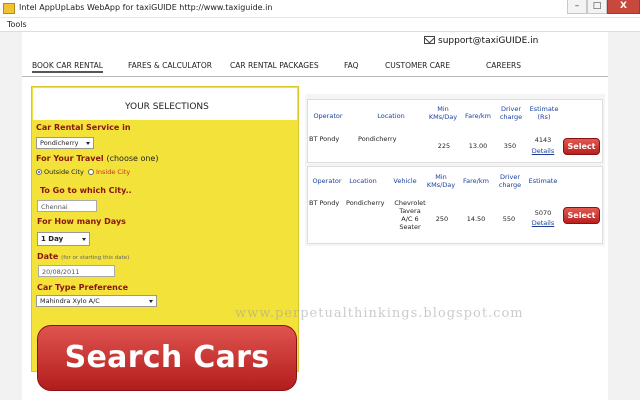 The width and height of the screenshot is (640, 400). I want to click on app-icon, so click(9, 8).